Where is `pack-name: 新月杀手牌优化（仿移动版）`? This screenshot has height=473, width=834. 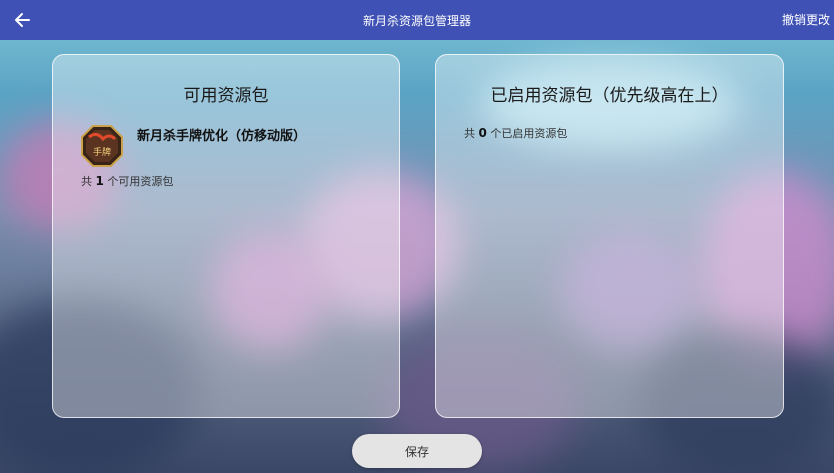 pack-name: 新月杀手牌优化（仿移动版） is located at coordinates (222, 136).